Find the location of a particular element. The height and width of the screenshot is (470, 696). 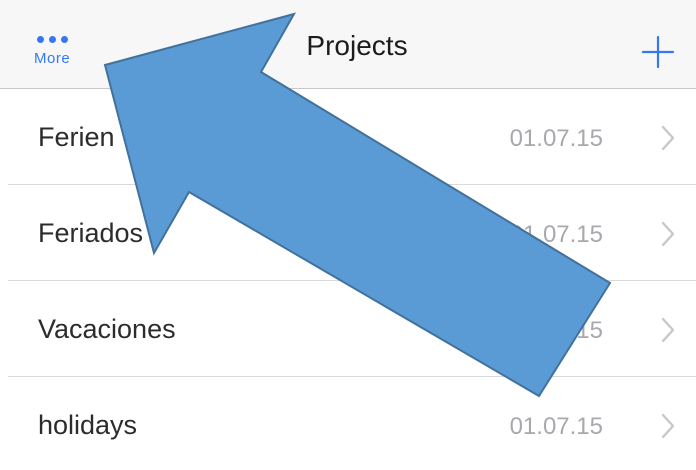

project-name: Vacaciones is located at coordinates (107, 329).